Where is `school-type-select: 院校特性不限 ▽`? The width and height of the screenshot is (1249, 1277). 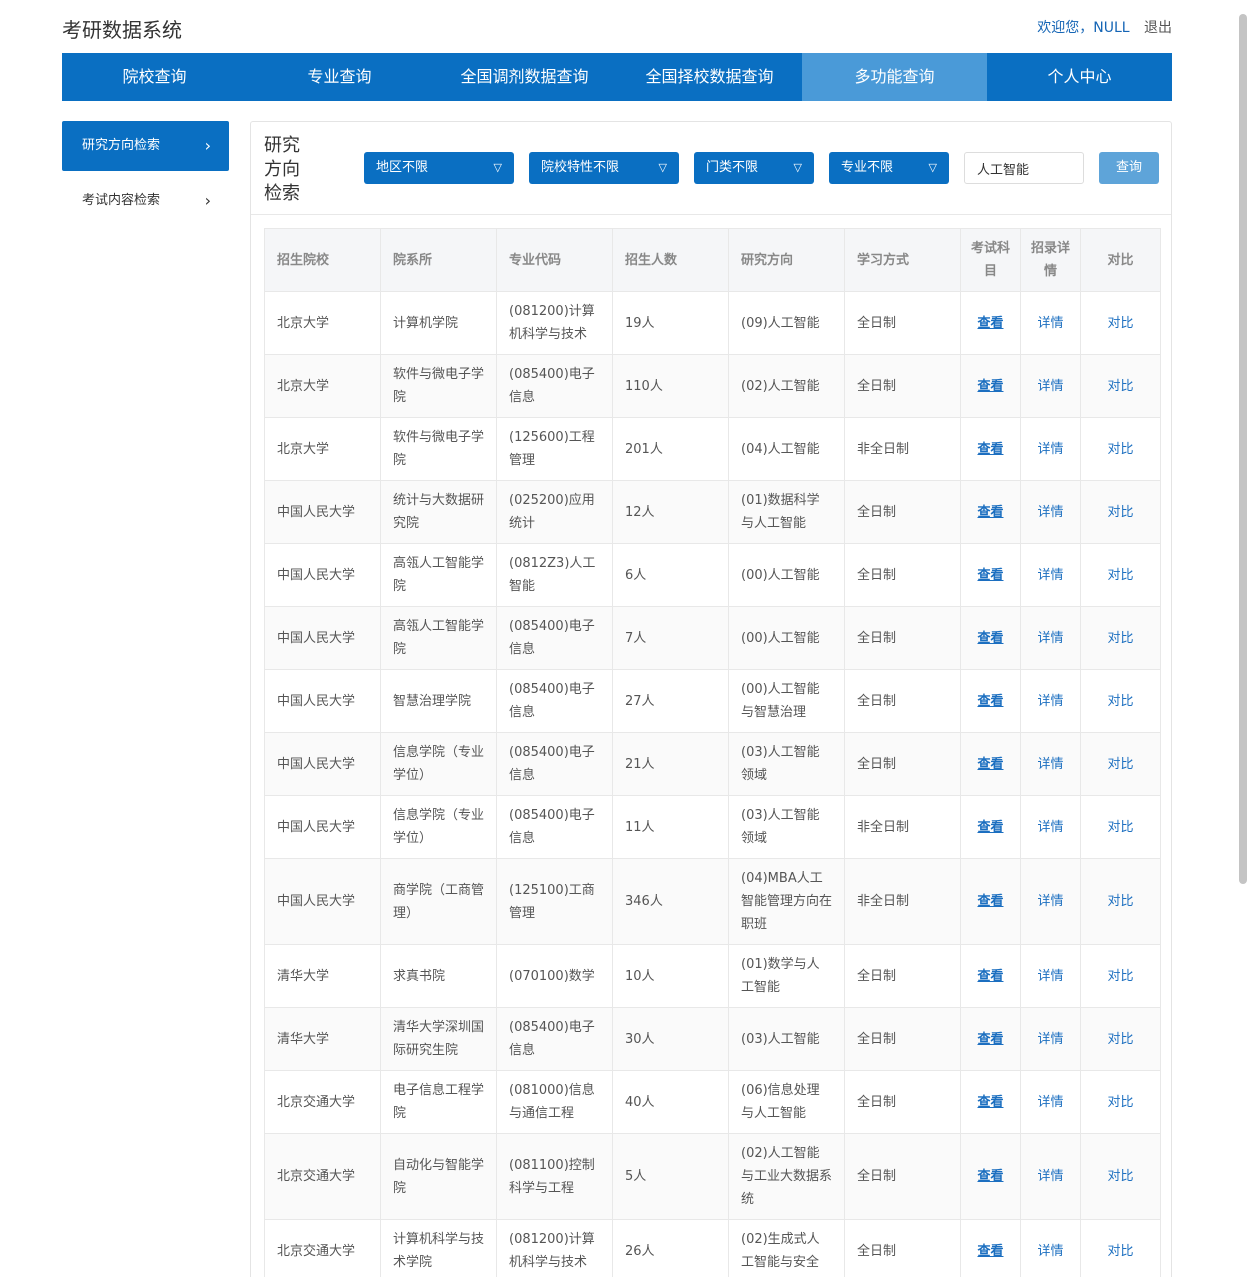 school-type-select: 院校特性不限 ▽ is located at coordinates (604, 168).